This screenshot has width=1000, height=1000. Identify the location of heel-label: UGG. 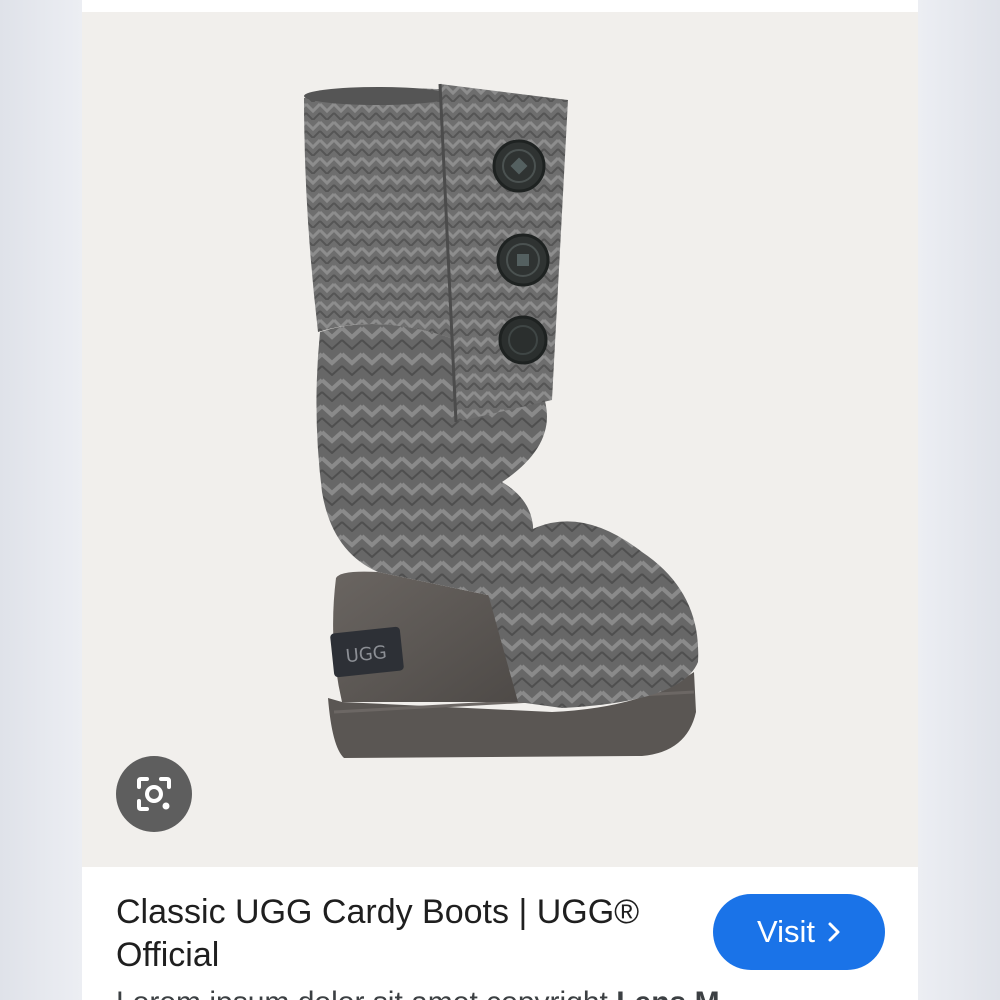
(367, 652).